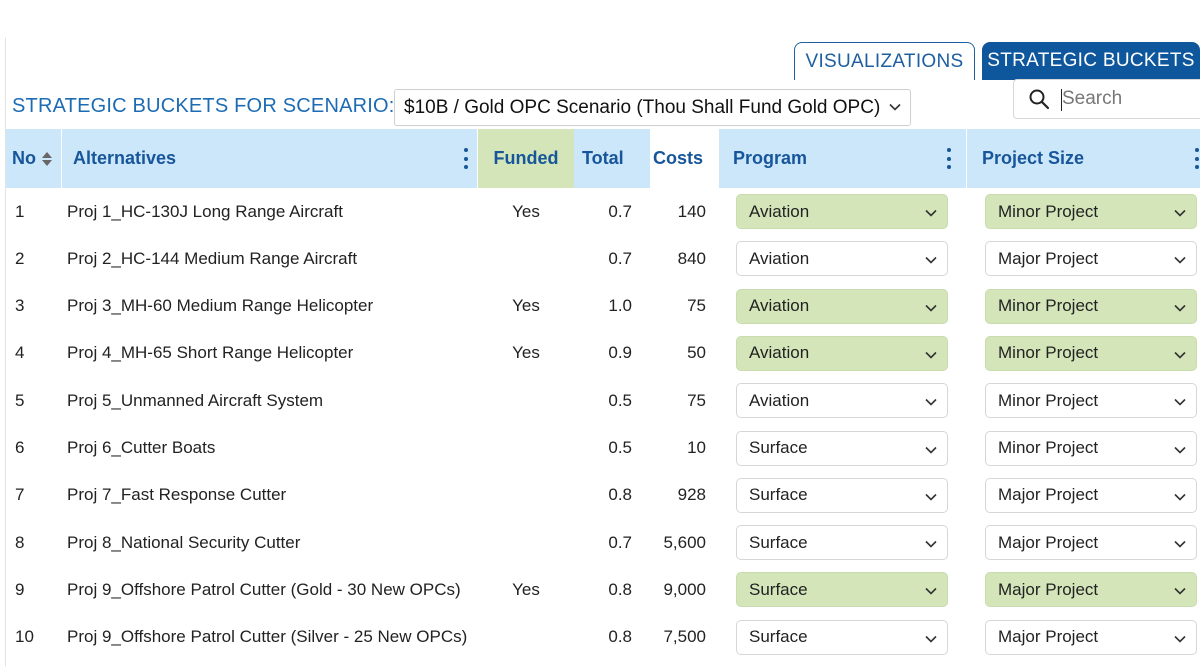 Image resolution: width=1200 pixels, height=666 pixels. I want to click on row-number: 10, so click(24, 637).